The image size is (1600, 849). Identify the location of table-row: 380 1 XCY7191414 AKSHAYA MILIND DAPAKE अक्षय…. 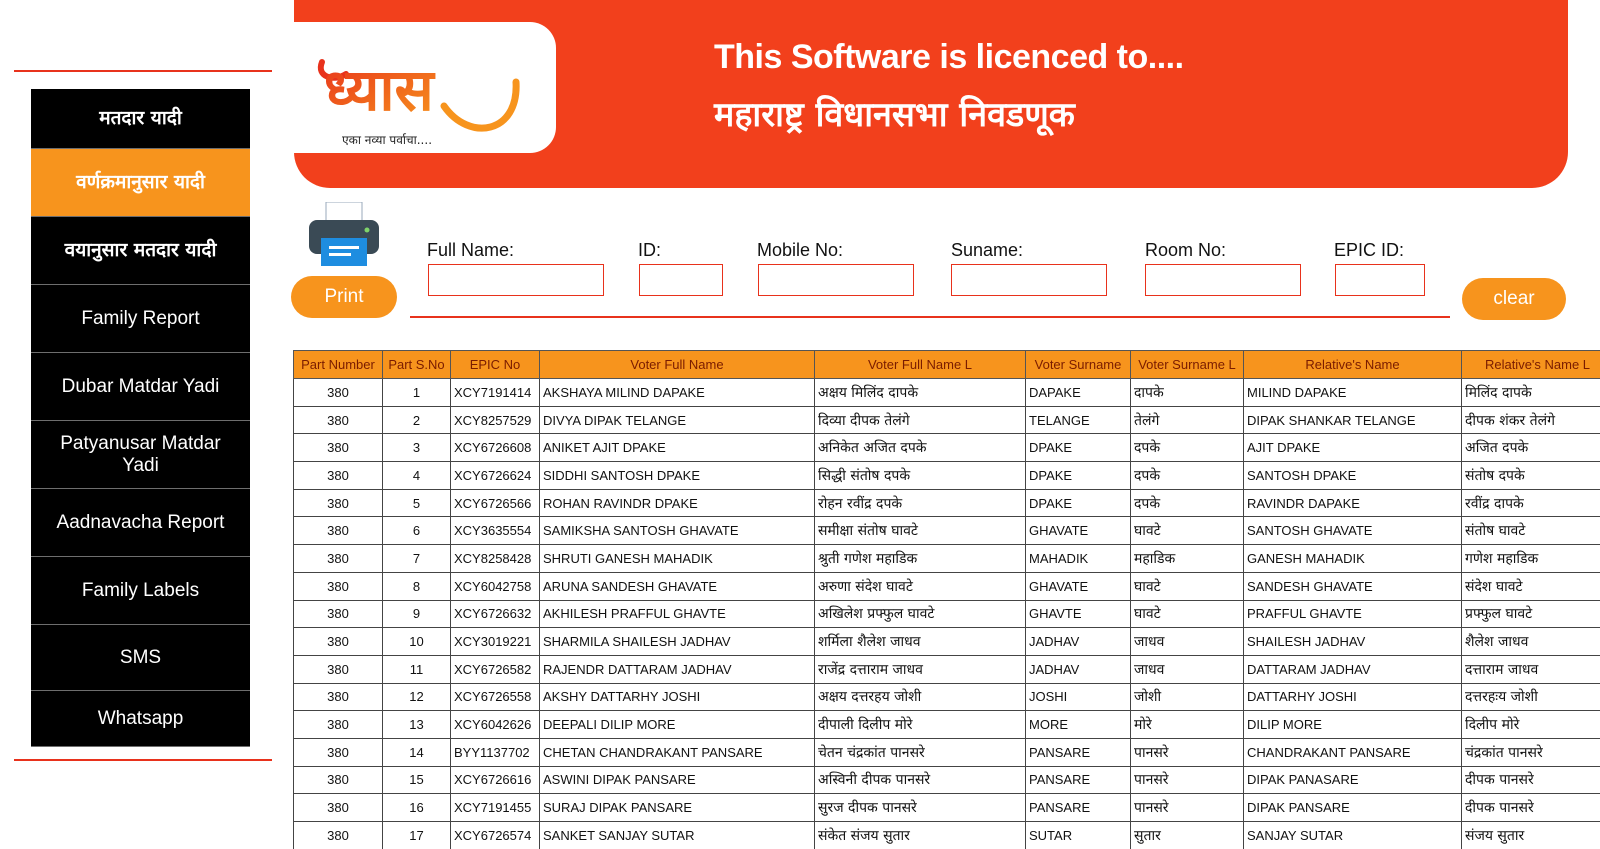
(946, 392).